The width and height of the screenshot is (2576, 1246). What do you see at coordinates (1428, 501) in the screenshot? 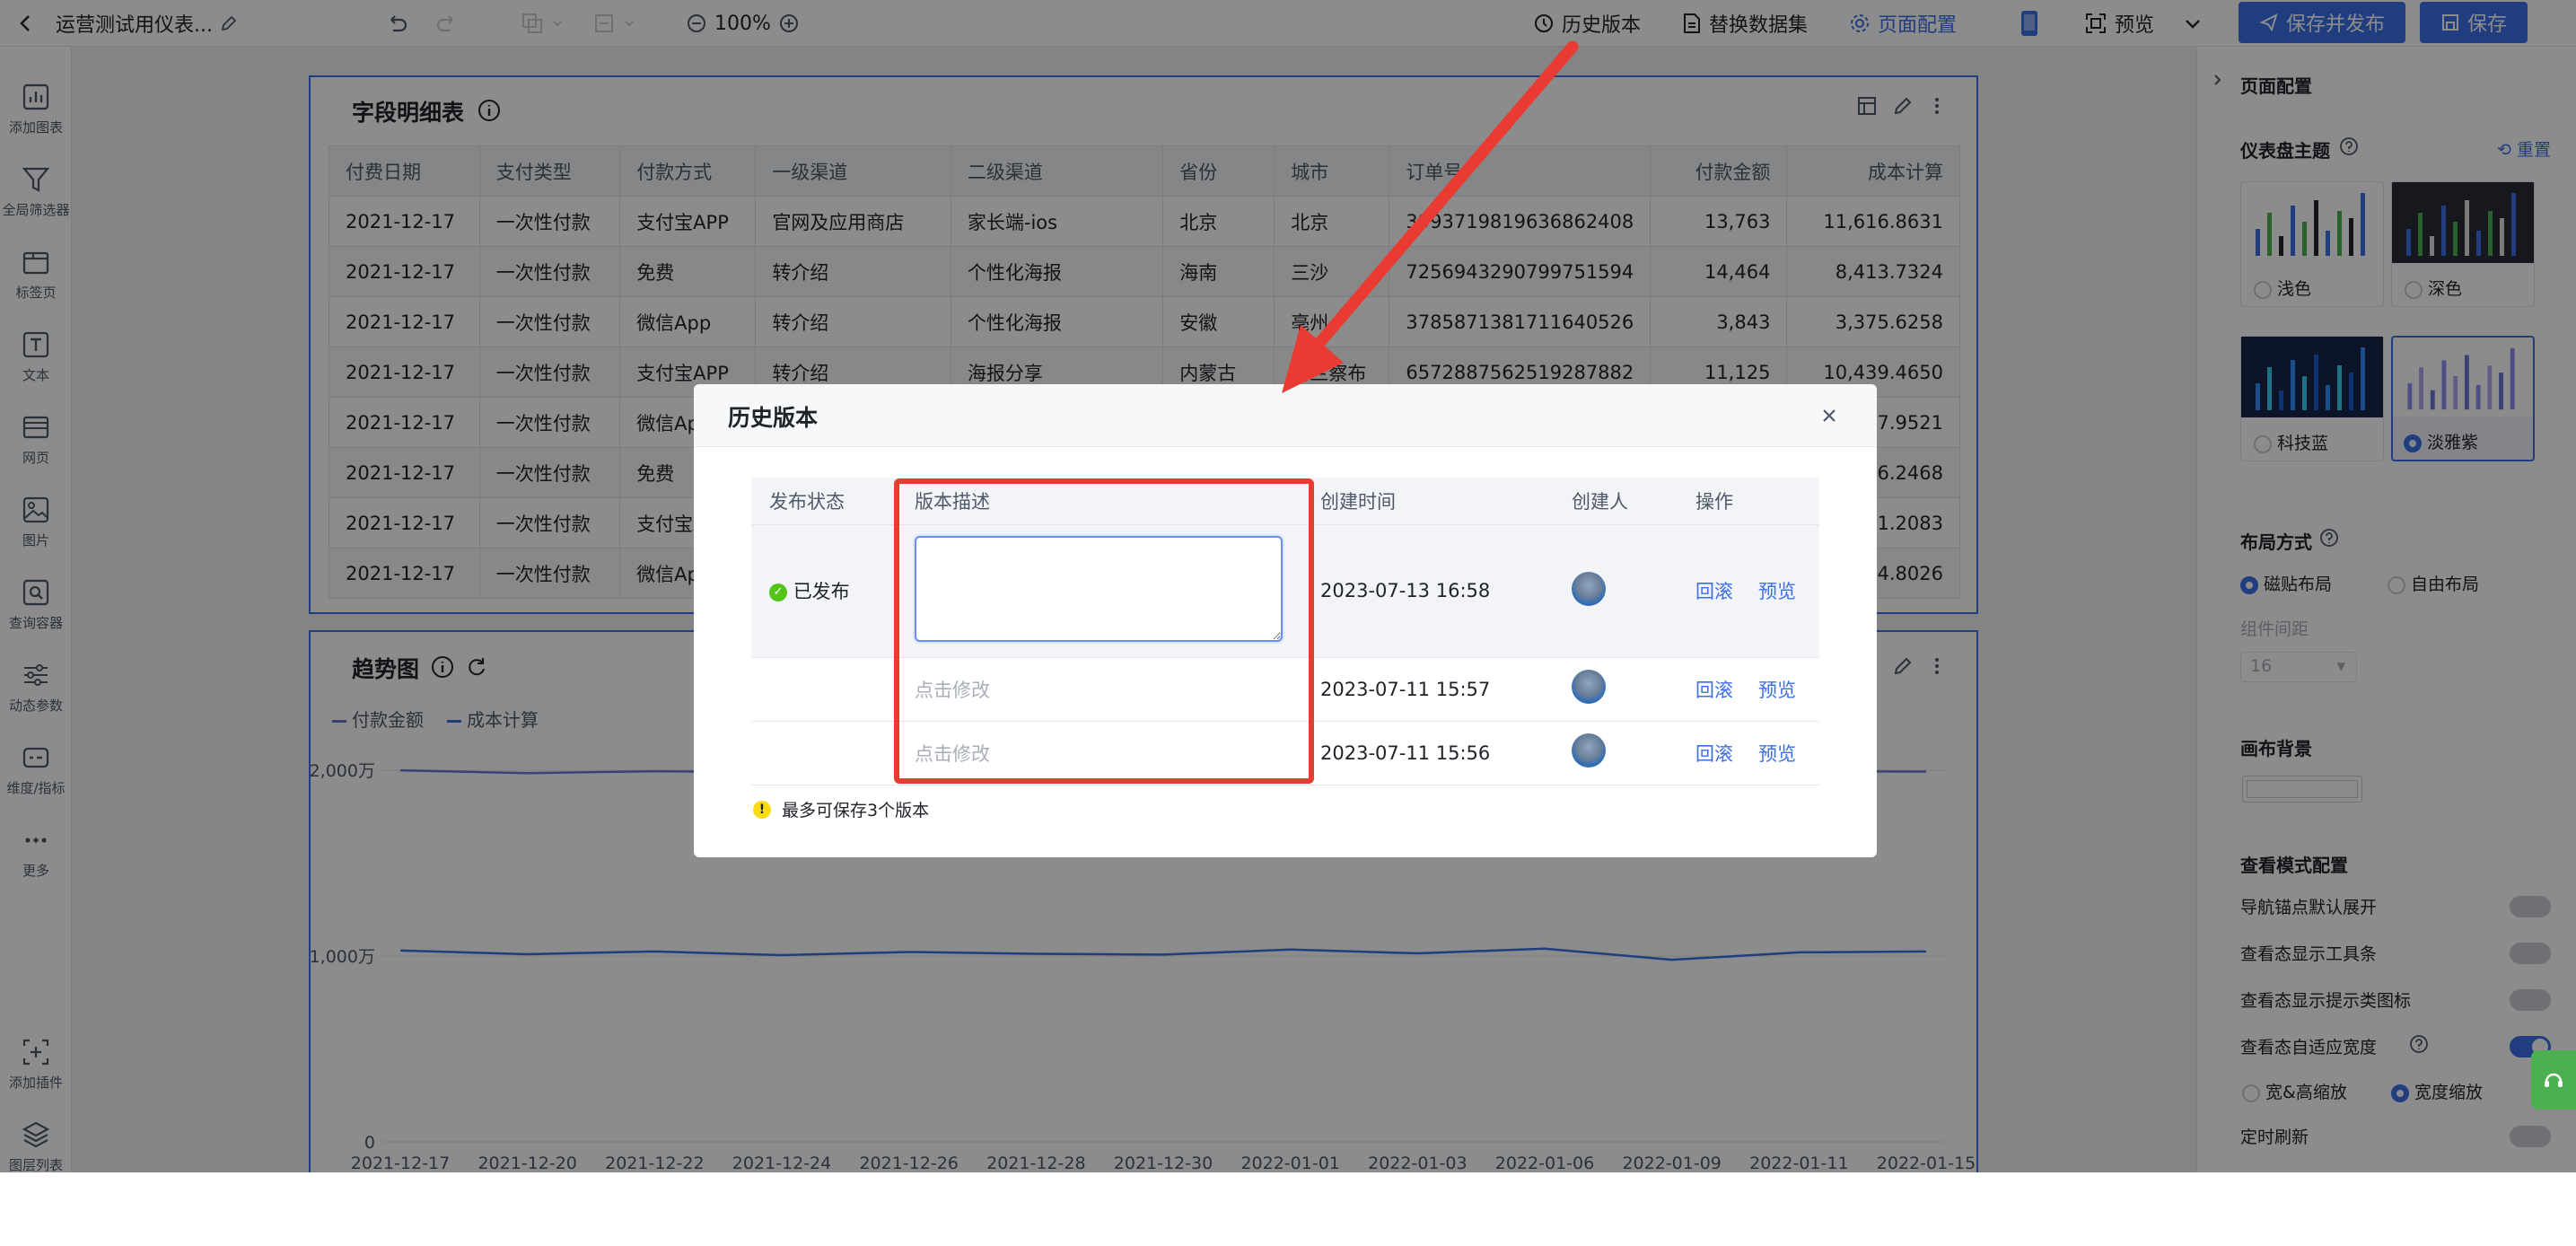
I see `column-header: 创建时间` at bounding box center [1428, 501].